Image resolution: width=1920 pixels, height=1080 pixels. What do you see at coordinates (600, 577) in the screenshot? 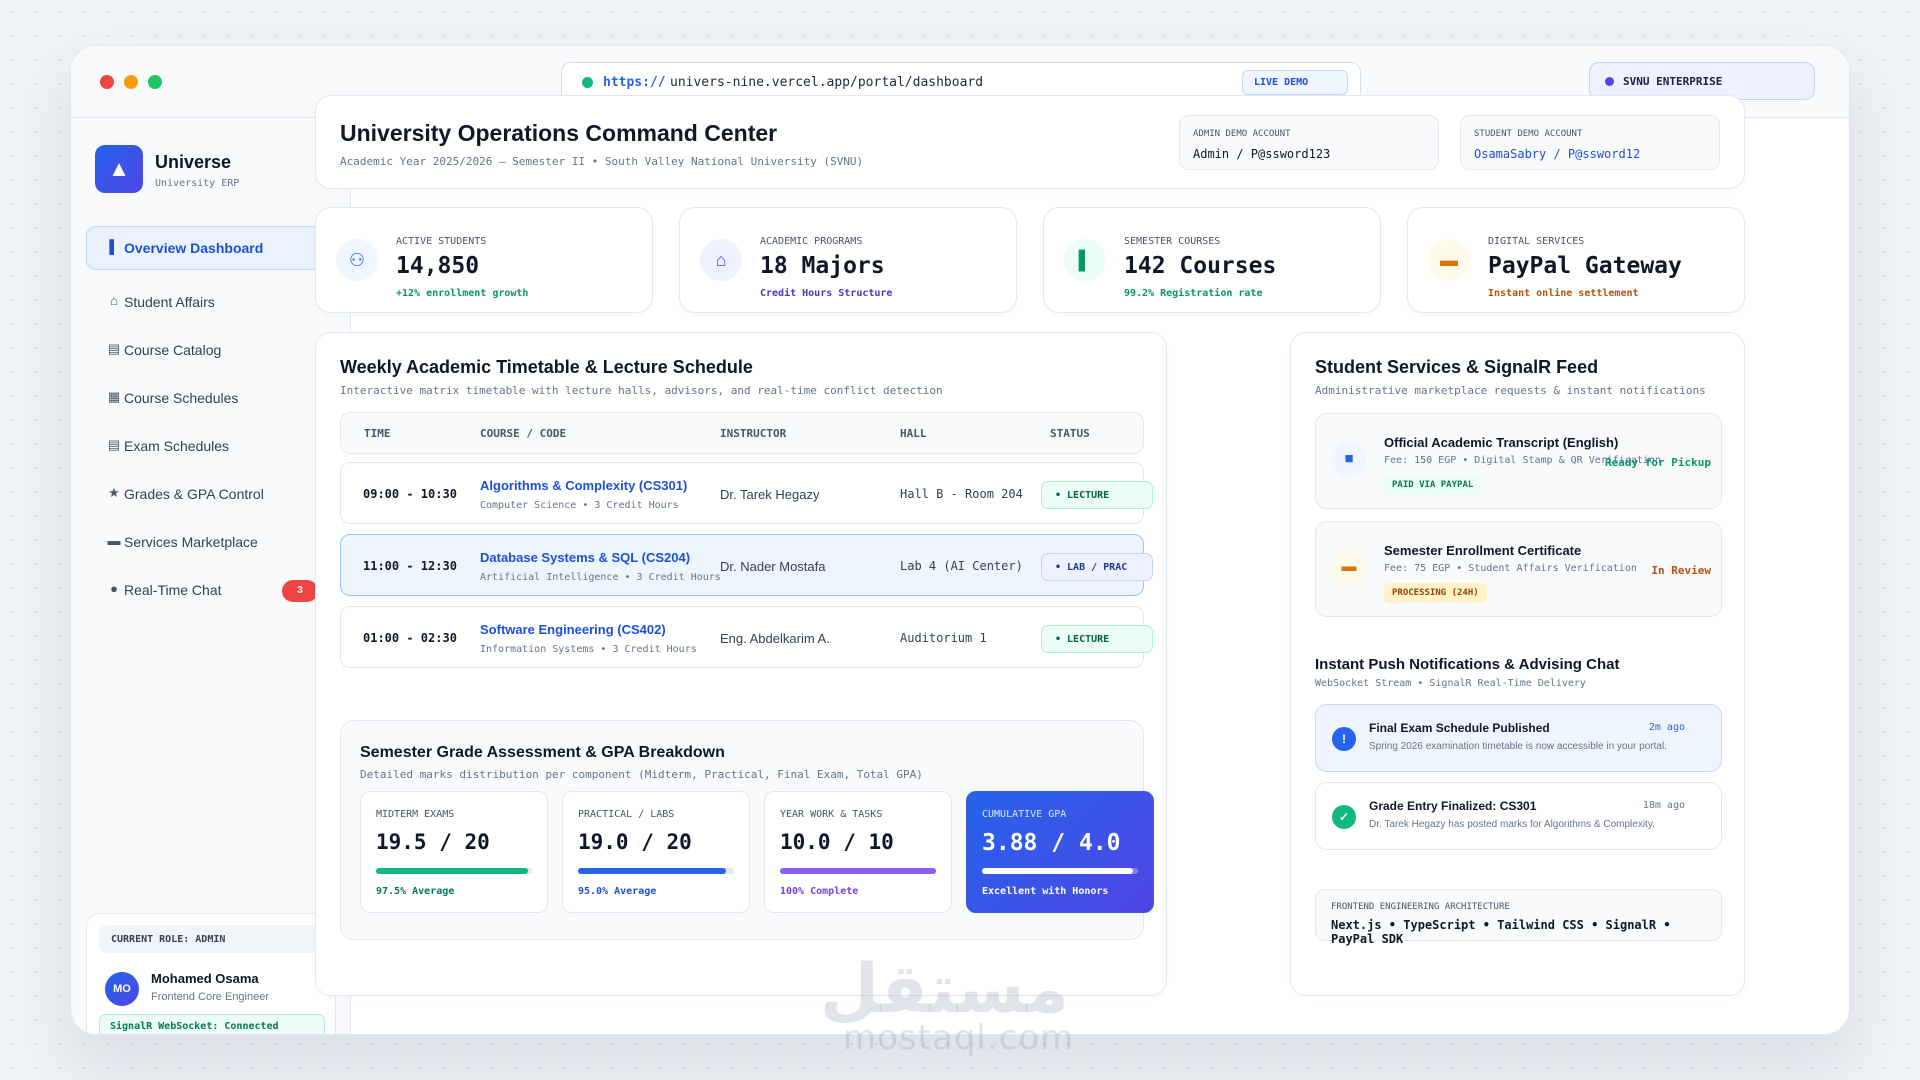
I see `course-department: Artificial Intelligence • 3 Credit Hours` at bounding box center [600, 577].